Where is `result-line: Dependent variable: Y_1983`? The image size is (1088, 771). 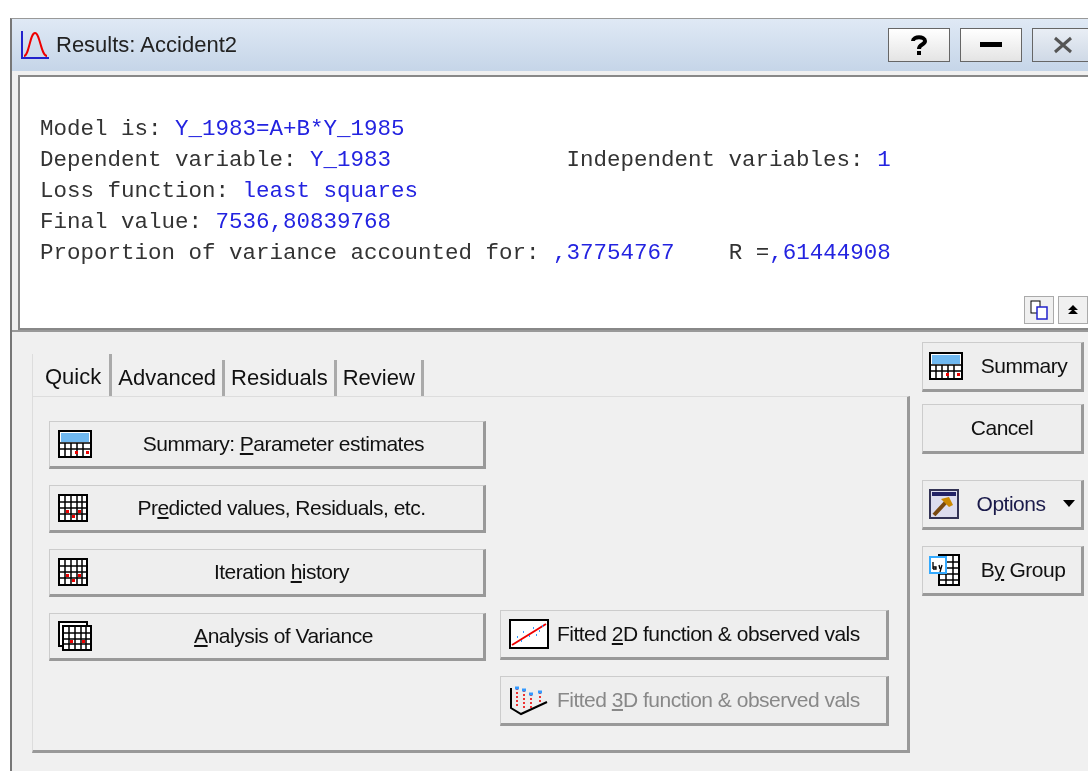
result-line: Dependent variable: Y_1983 is located at coordinates (216, 159).